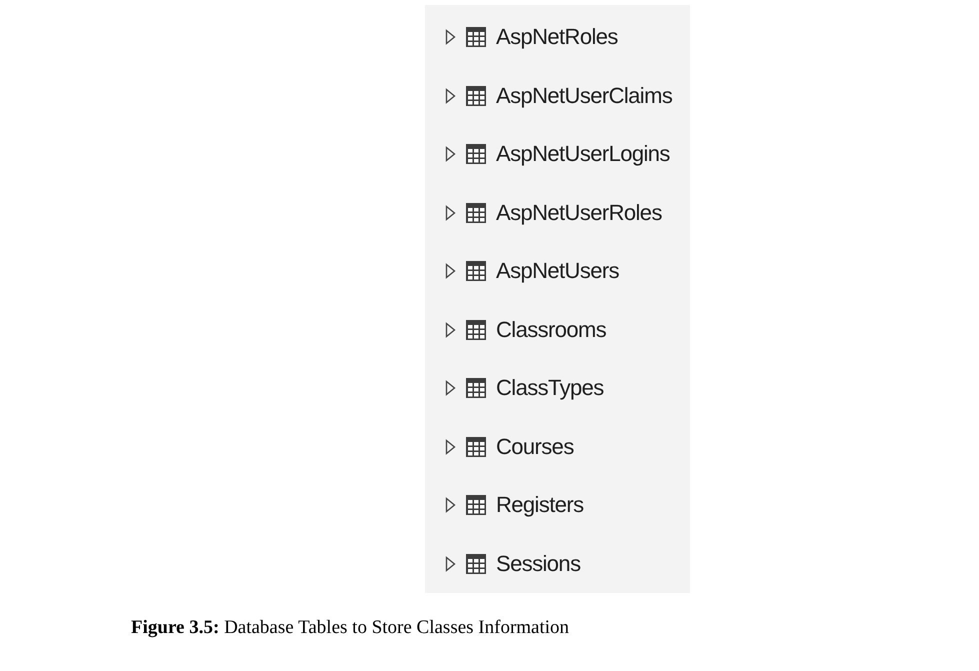 The image size is (979, 671). What do you see at coordinates (550, 388) in the screenshot?
I see `tree-item: ClassTypes` at bounding box center [550, 388].